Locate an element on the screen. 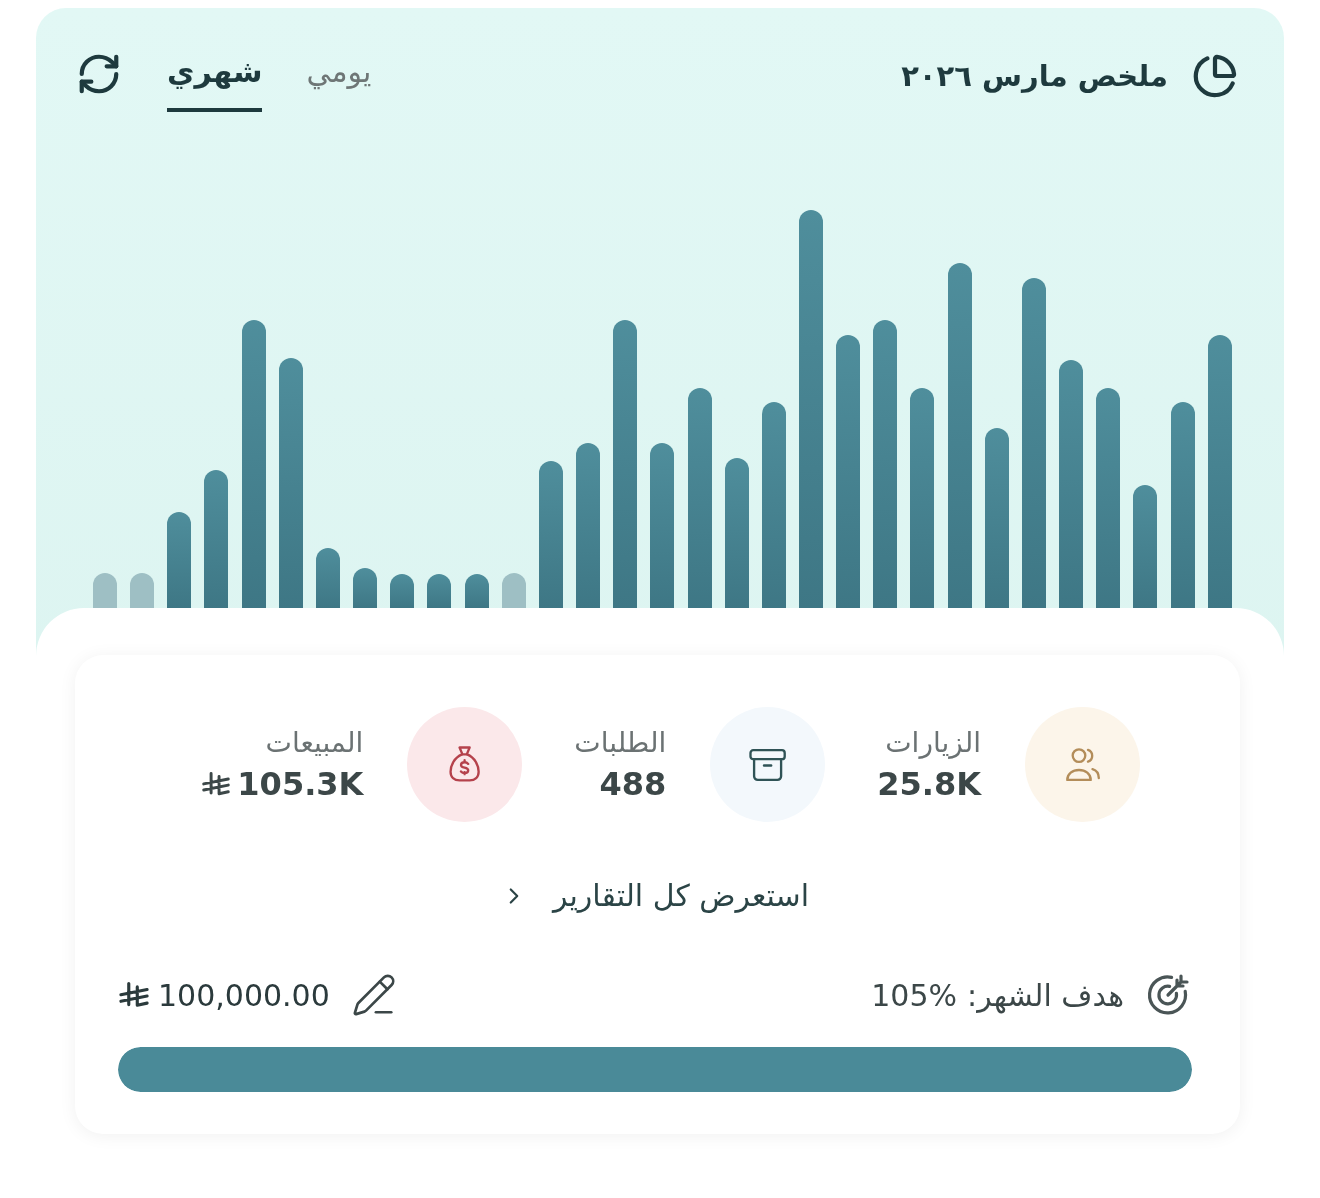  goal-label: هدف الشهر: is located at coordinates (1045, 995).